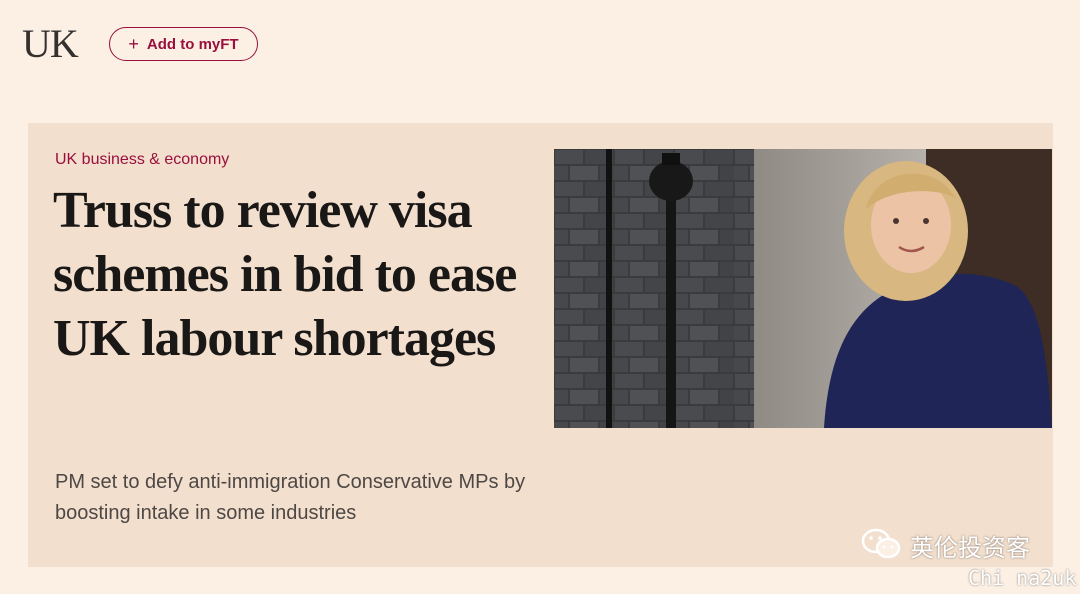  Describe the element at coordinates (133, 44) in the screenshot. I see `plus-icon: +` at that location.